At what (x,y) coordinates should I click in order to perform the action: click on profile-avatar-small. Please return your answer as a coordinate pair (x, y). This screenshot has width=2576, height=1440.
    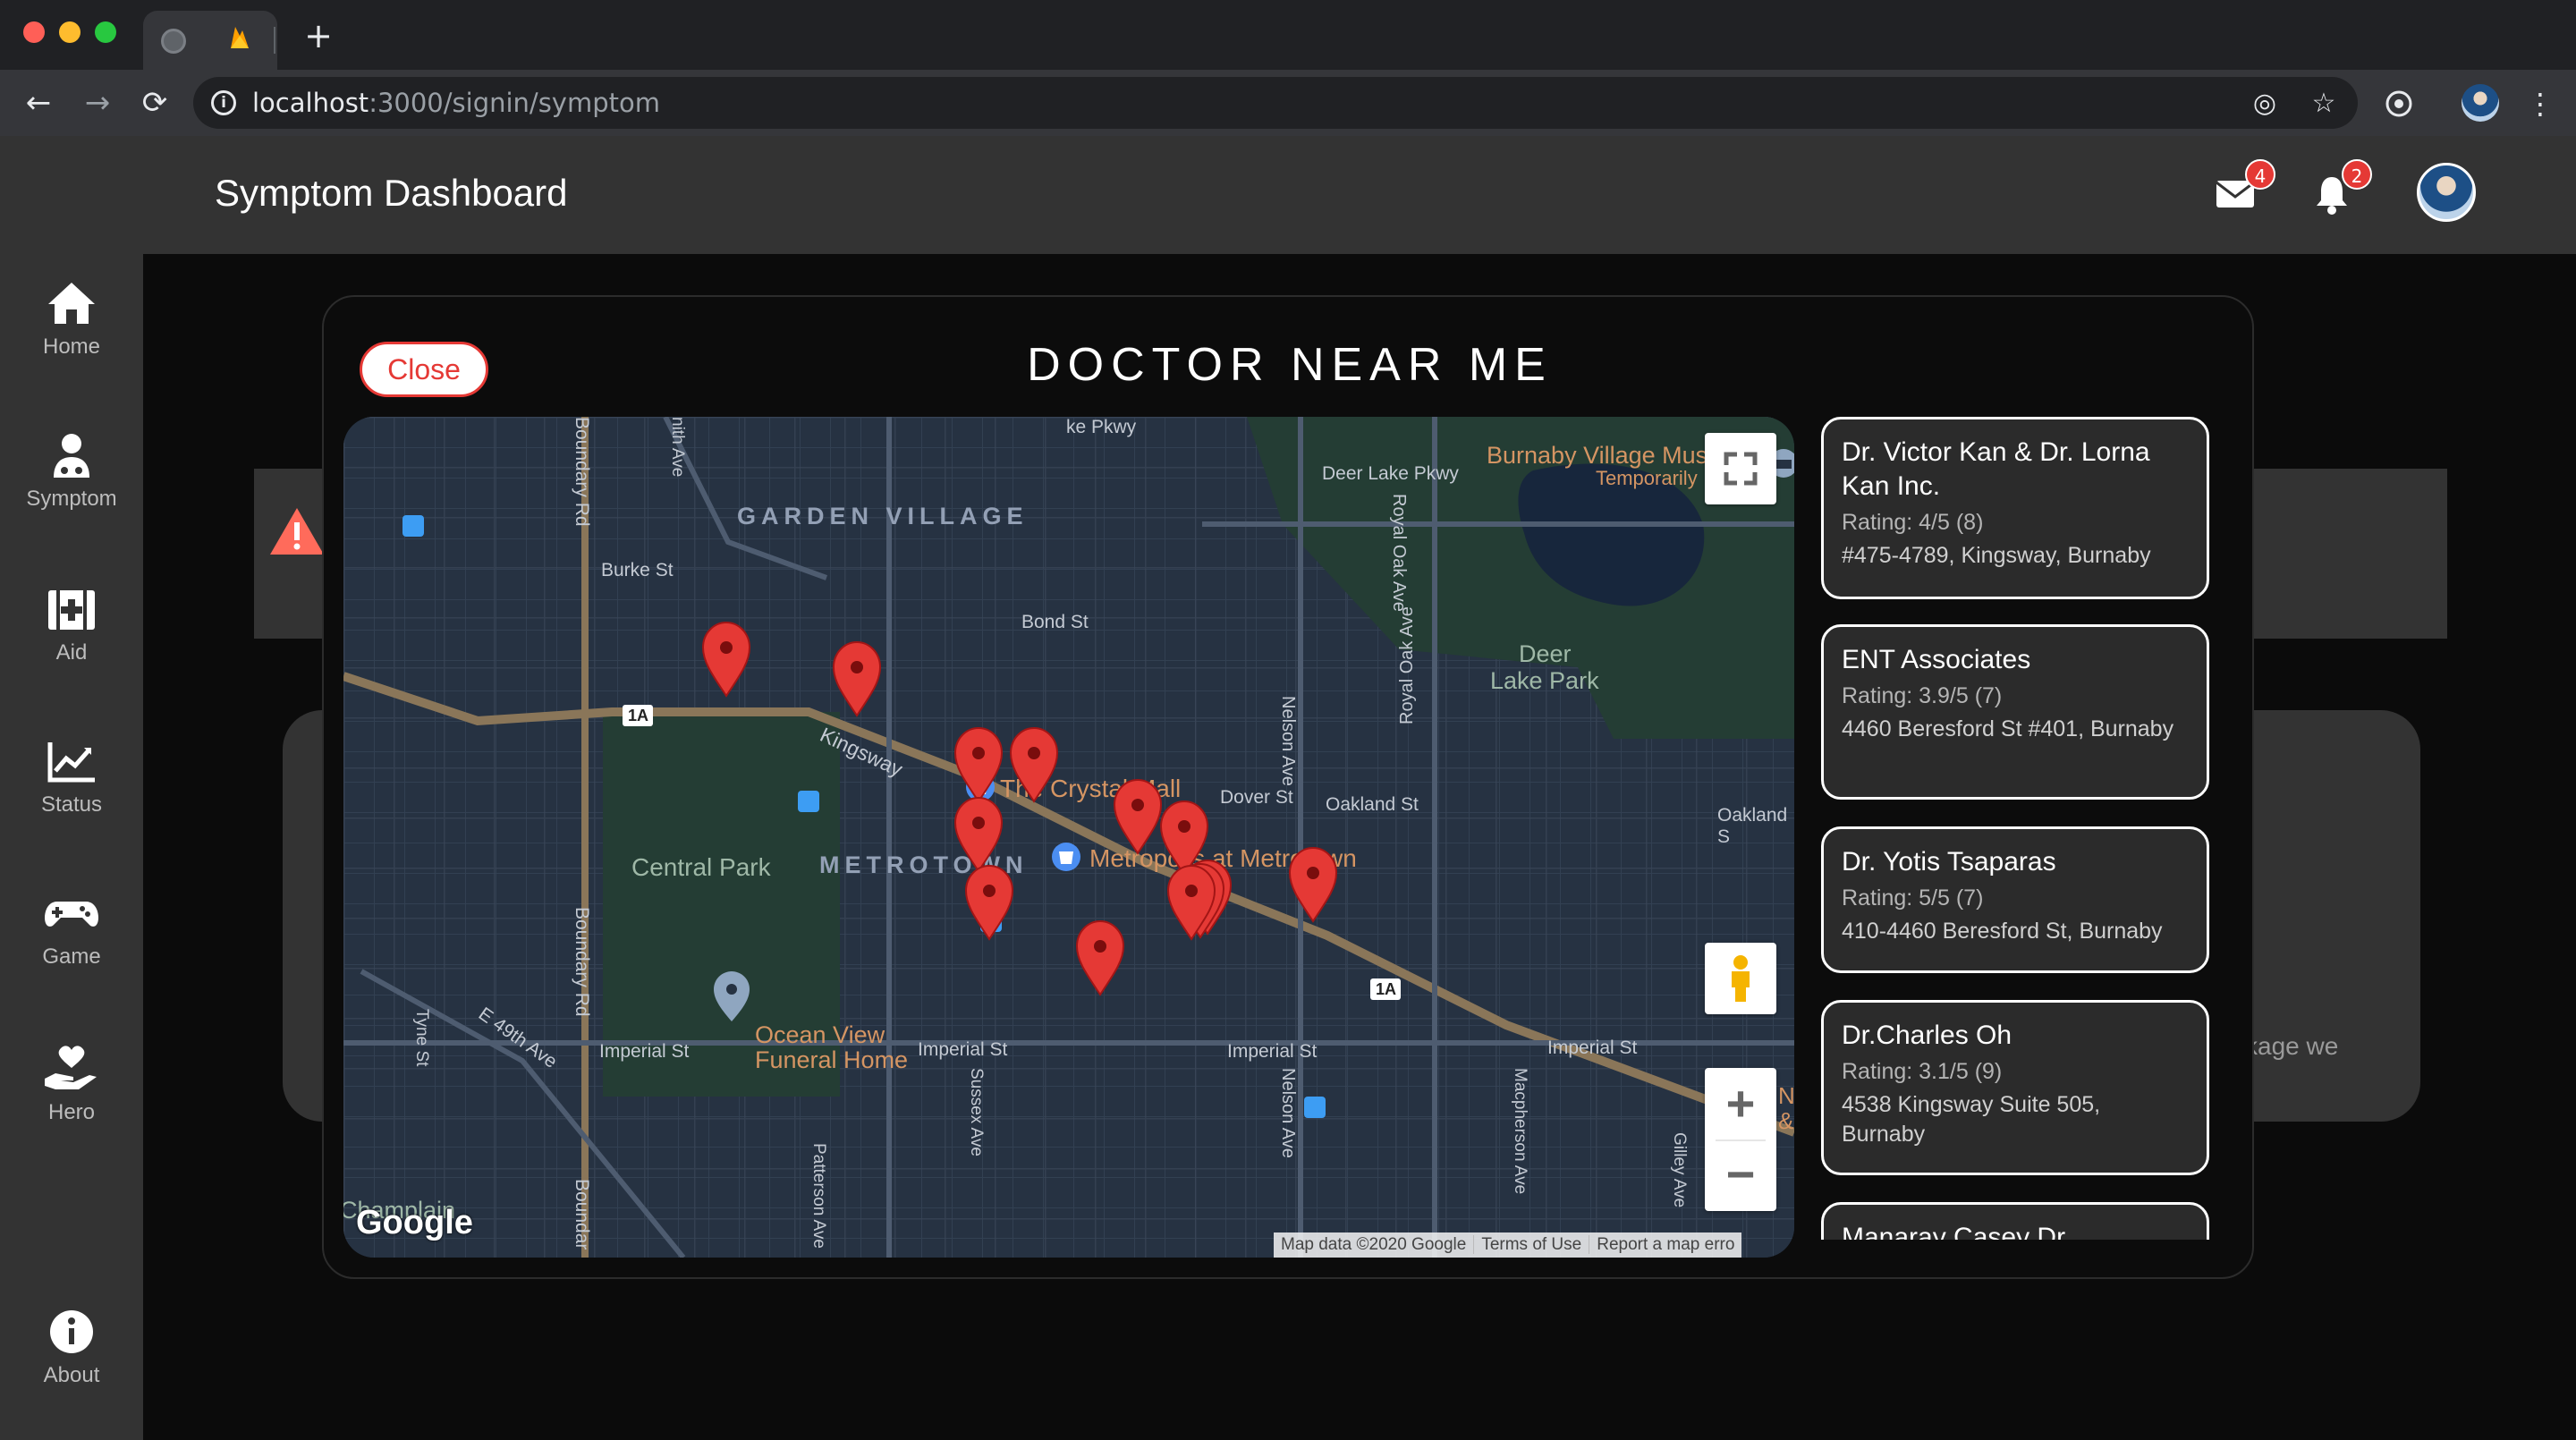
    Looking at the image, I should click on (2480, 103).